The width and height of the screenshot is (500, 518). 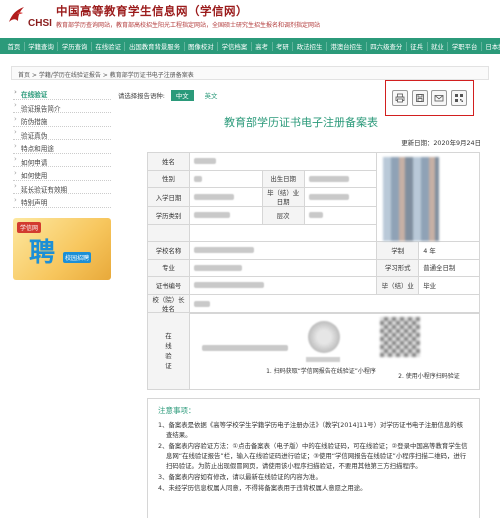 What do you see at coordinates (62, 187) in the screenshot?
I see `sidebar-item-extend: 延长验证有效期` at bounding box center [62, 187].